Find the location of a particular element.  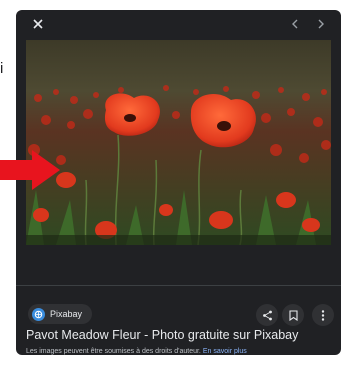

share-icon is located at coordinates (267, 315).